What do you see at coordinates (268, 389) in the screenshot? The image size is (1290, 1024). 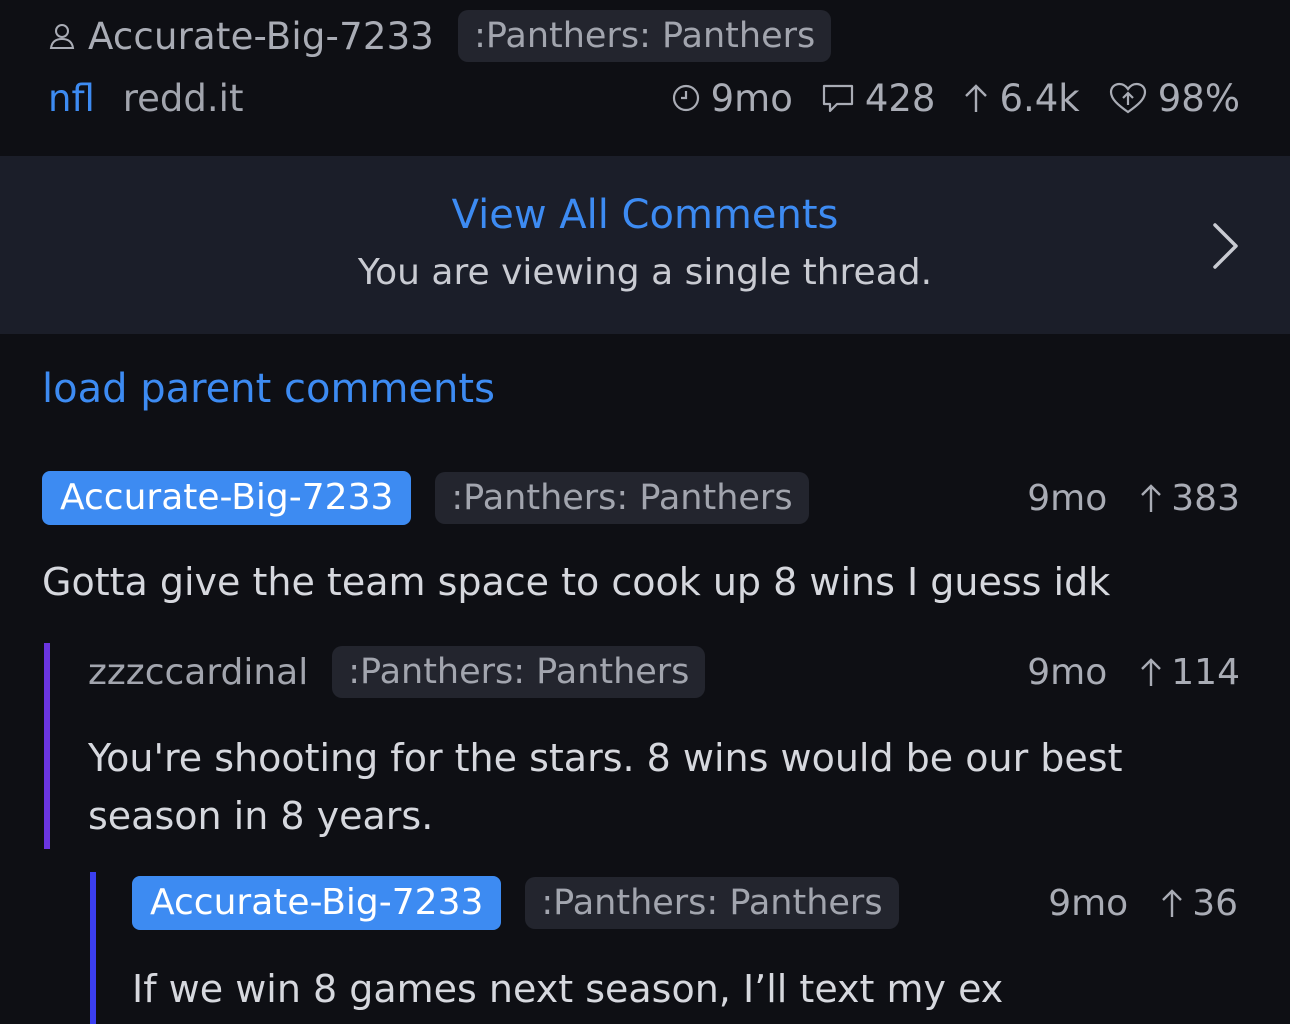 I see `load-parent-comments-link: load parent comments` at bounding box center [268, 389].